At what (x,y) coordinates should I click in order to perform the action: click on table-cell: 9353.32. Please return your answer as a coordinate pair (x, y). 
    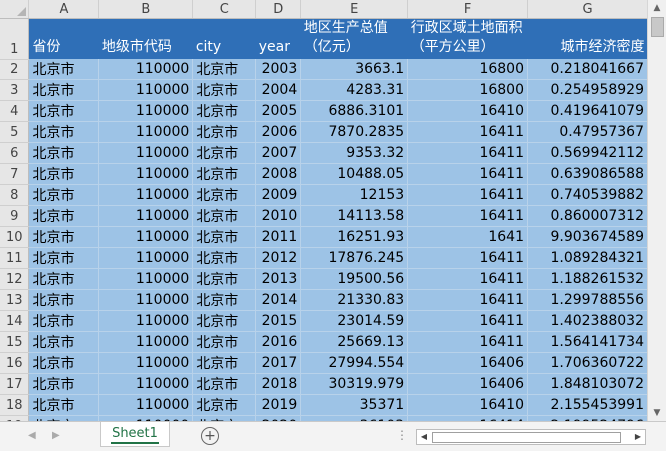
    Looking at the image, I should click on (354, 153).